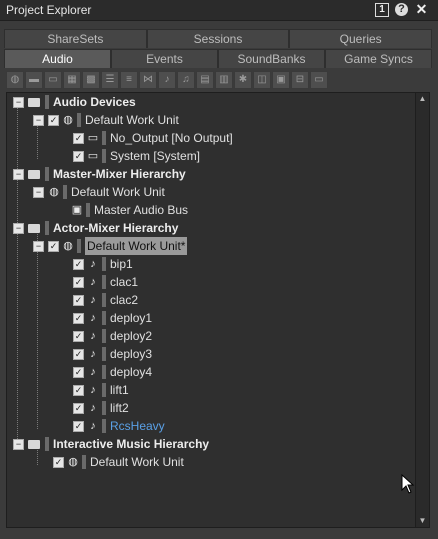 This screenshot has height=539, width=438. Describe the element at coordinates (141, 210) in the screenshot. I see `tree-label: Master Audio Bus` at that location.